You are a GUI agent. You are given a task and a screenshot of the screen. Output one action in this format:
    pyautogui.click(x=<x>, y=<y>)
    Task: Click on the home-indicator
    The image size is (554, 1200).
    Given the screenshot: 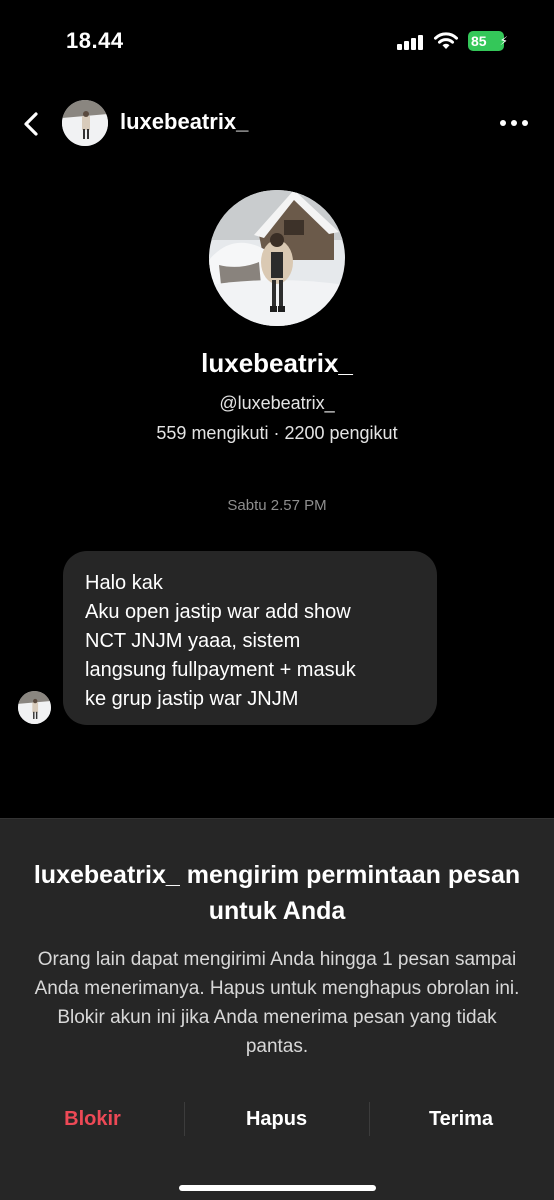 What is the action you would take?
    pyautogui.click(x=277, y=1188)
    